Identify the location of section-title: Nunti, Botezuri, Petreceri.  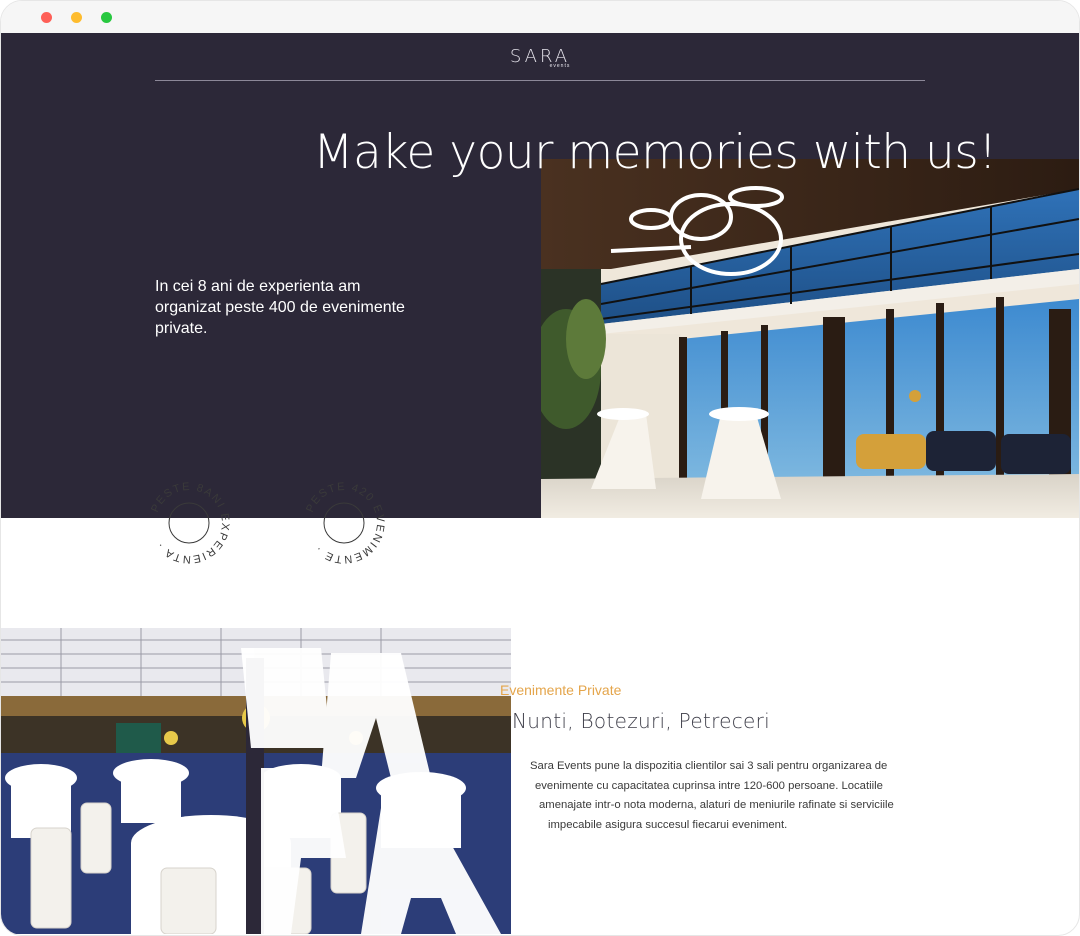
(641, 721).